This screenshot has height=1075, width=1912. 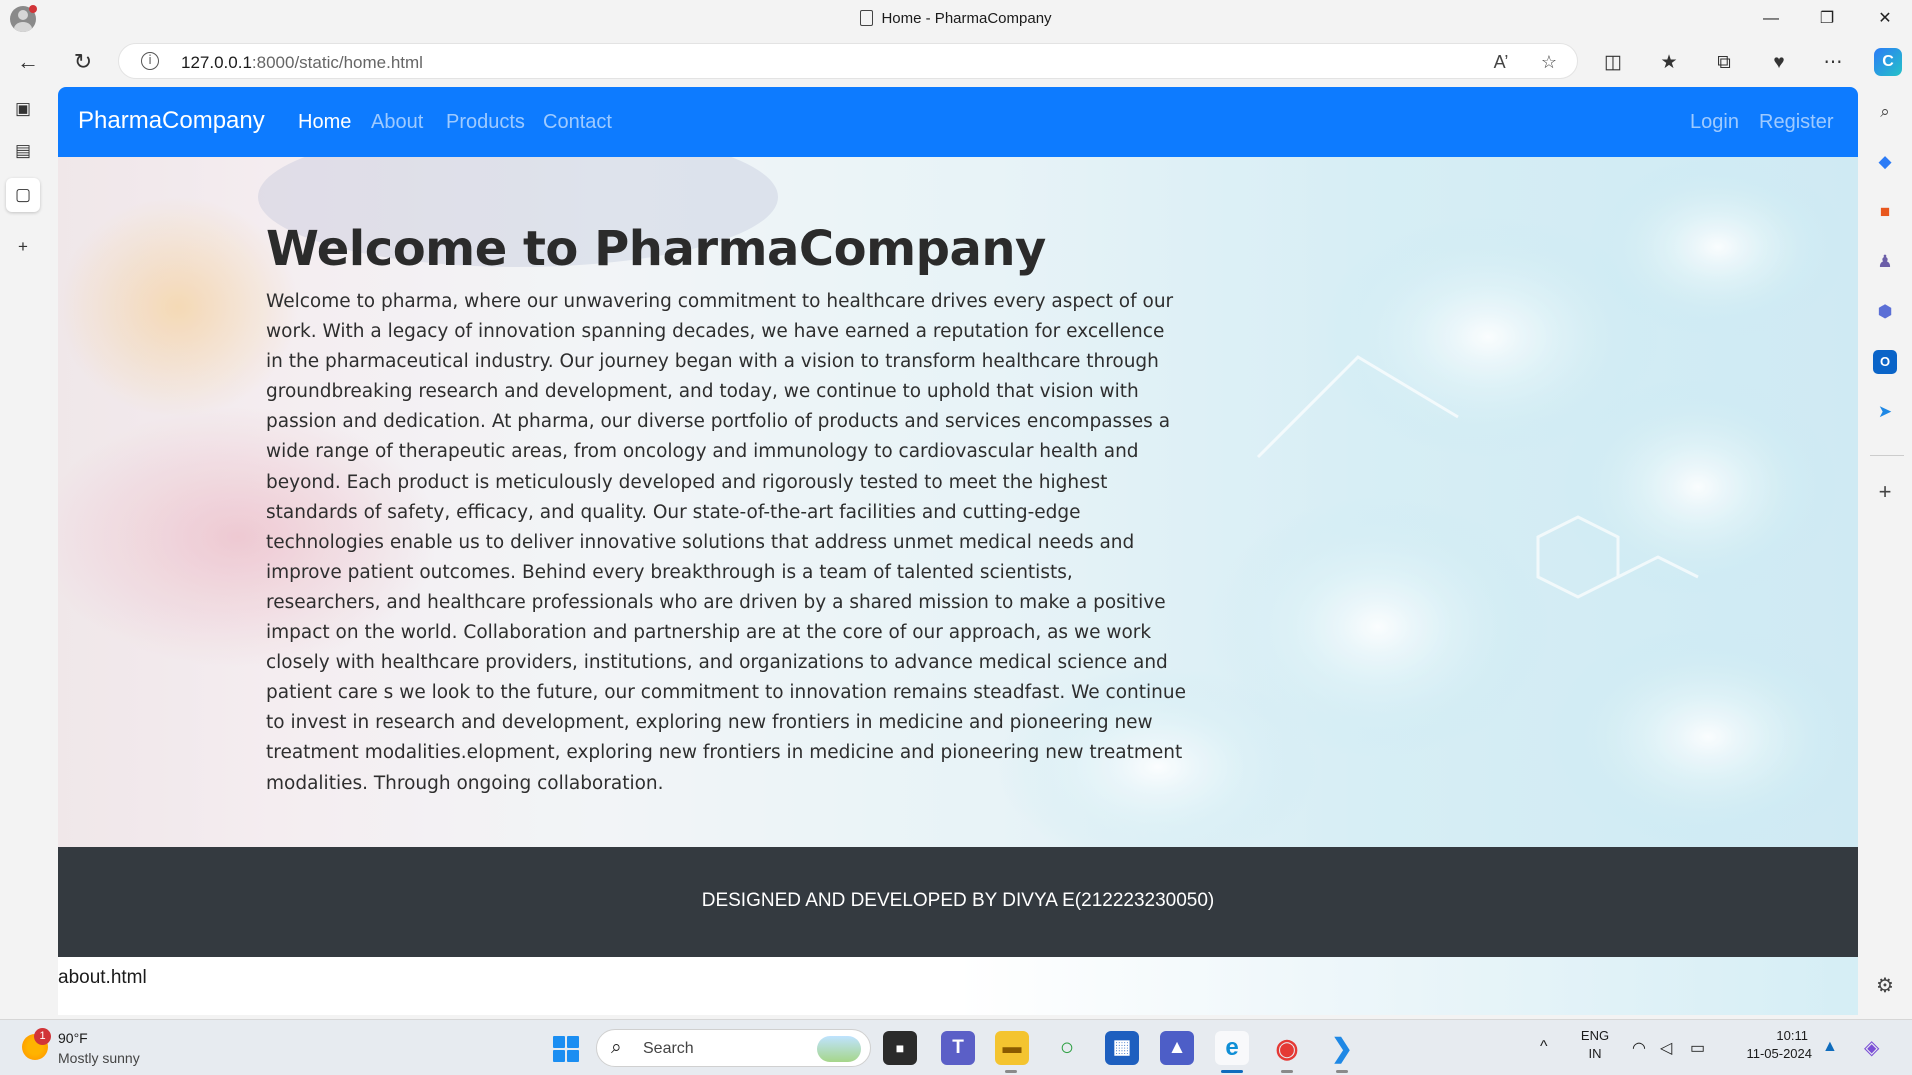 I want to click on nav-link-contact: Contact, so click(x=577, y=122).